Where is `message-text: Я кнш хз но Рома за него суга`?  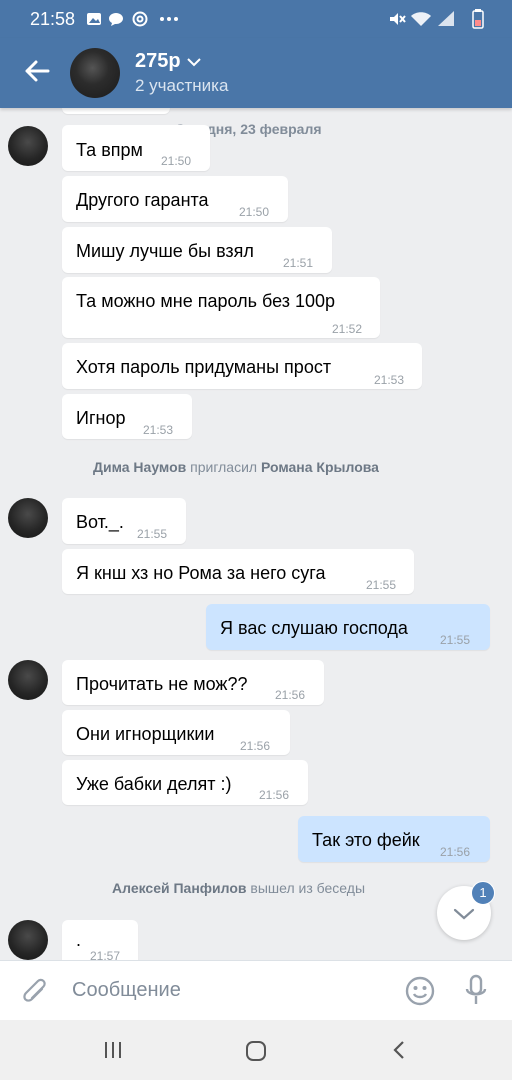 message-text: Я кнш хз но Рома за него суга is located at coordinates (201, 573).